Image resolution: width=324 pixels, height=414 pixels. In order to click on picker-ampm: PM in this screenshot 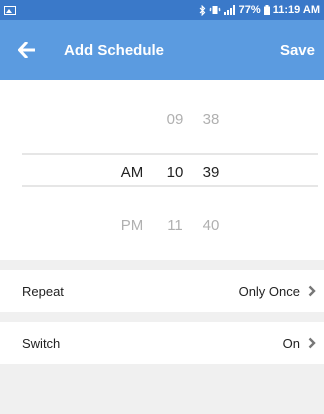, I will do `click(132, 225)`.